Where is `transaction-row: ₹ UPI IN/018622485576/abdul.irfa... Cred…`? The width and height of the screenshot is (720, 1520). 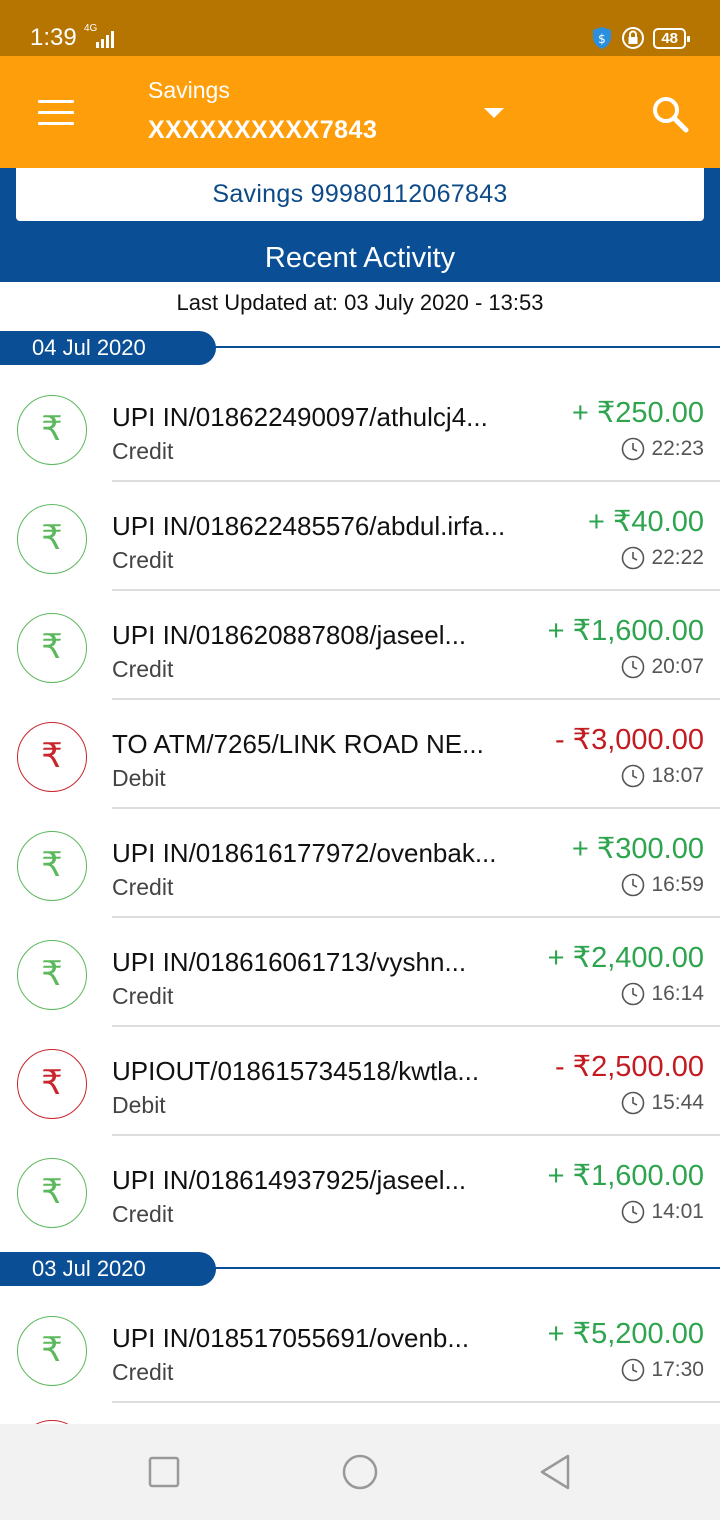 transaction-row: ₹ UPI IN/018622485576/abdul.irfa... Cred… is located at coordinates (360, 536).